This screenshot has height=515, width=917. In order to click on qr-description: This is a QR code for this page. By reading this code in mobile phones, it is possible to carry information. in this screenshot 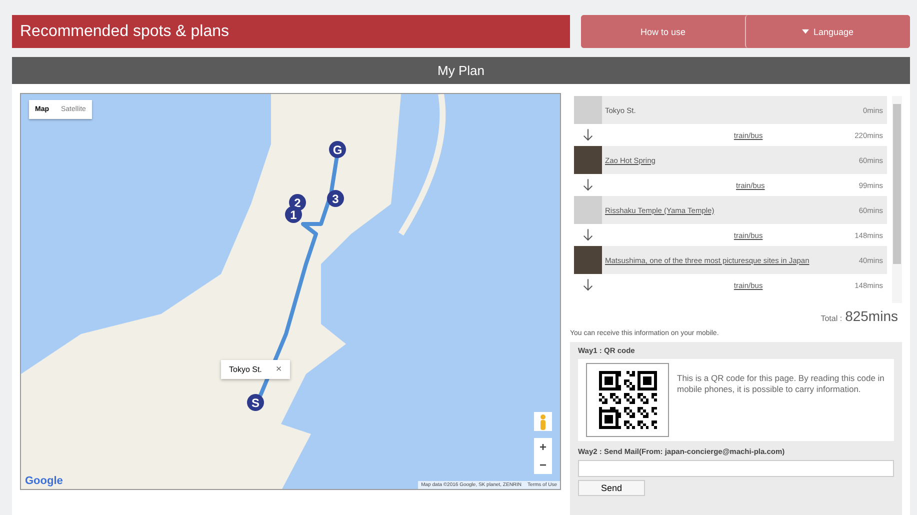, I will do `click(781, 384)`.